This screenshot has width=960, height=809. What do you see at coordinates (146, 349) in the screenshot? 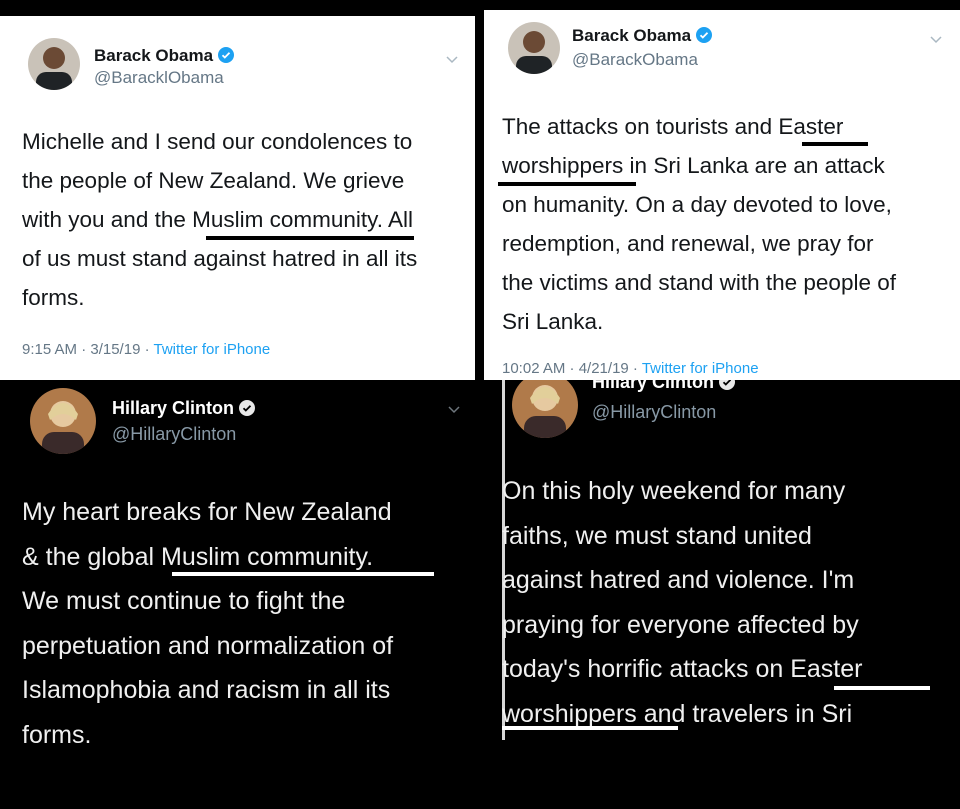
I see `timestamp: 9:15 AM · 3/15/19 · Twitter for iPhone` at bounding box center [146, 349].